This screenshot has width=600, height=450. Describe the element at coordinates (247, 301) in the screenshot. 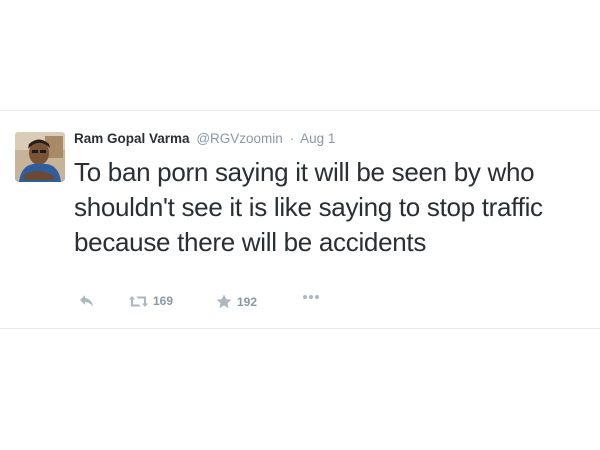

I see `favorite-count: 192` at that location.